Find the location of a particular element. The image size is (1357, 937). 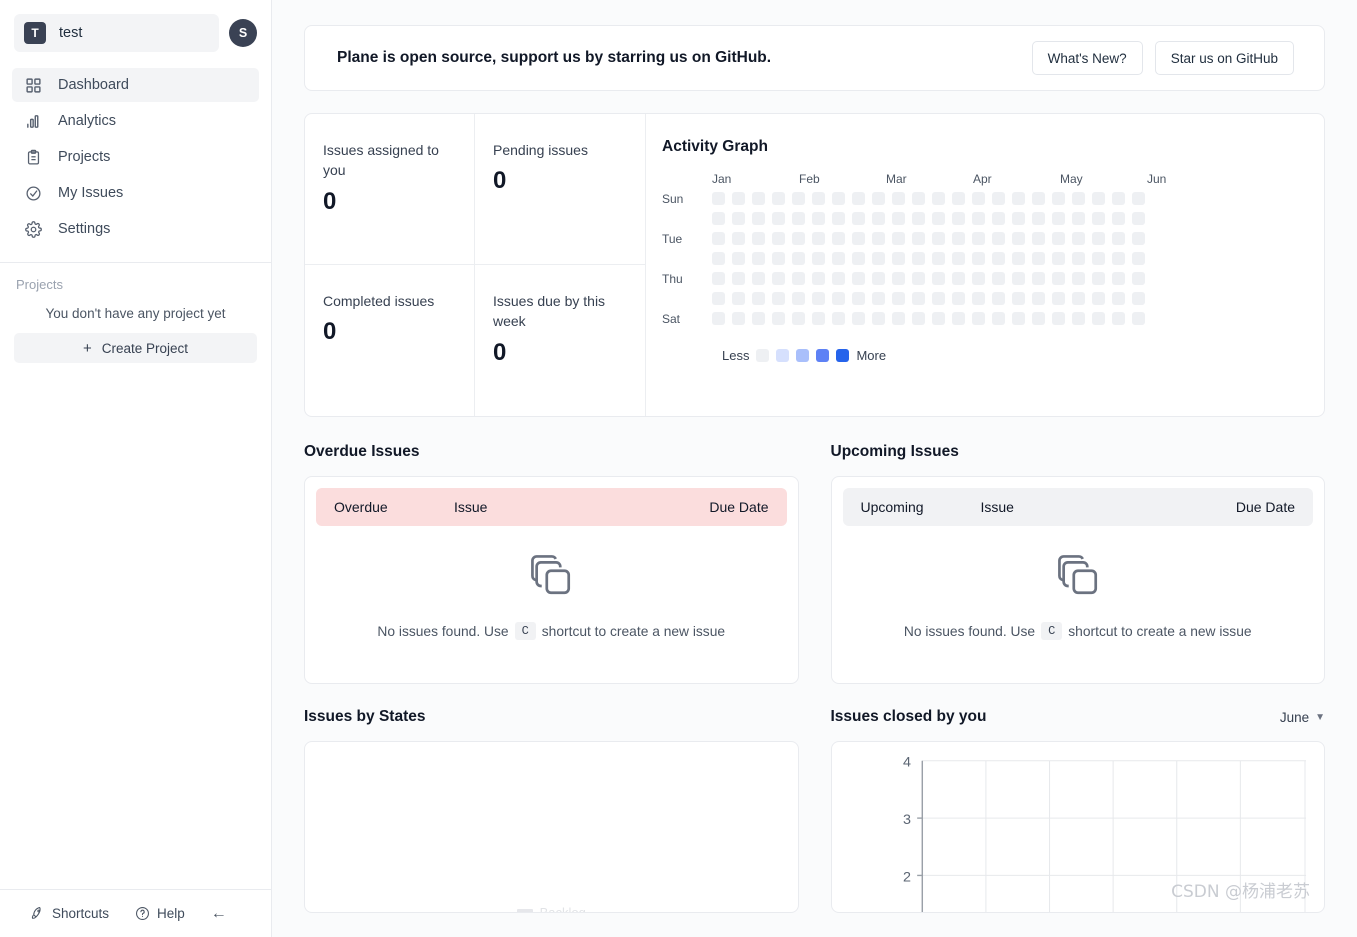

shortcuts-button: Shortcuts is located at coordinates (69, 913).